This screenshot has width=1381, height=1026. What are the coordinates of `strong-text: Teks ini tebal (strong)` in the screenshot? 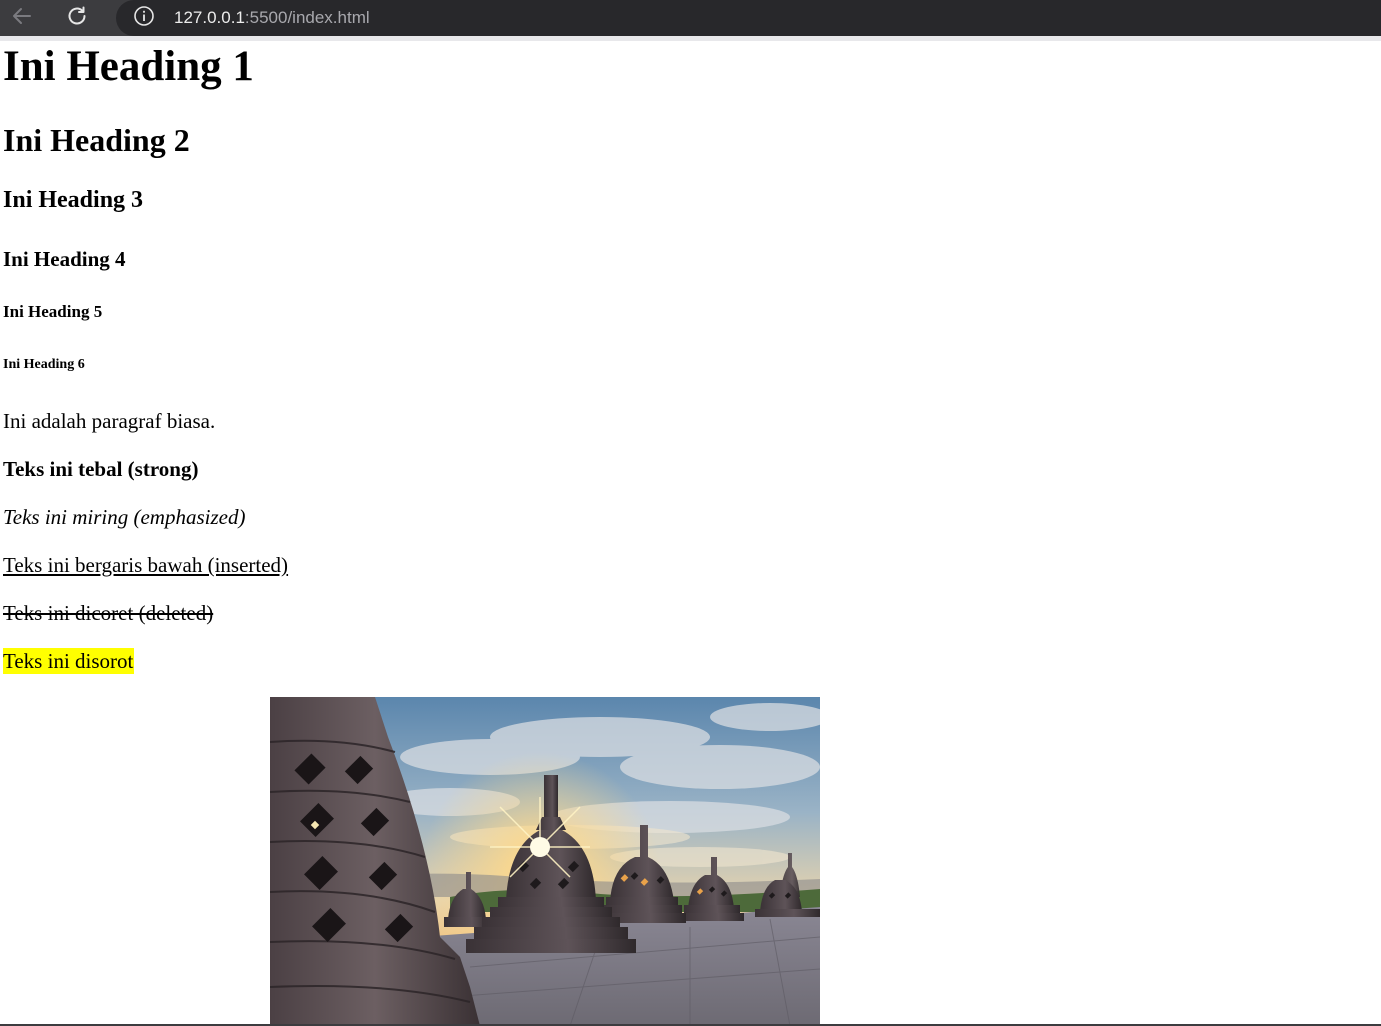 It's located at (101, 469).